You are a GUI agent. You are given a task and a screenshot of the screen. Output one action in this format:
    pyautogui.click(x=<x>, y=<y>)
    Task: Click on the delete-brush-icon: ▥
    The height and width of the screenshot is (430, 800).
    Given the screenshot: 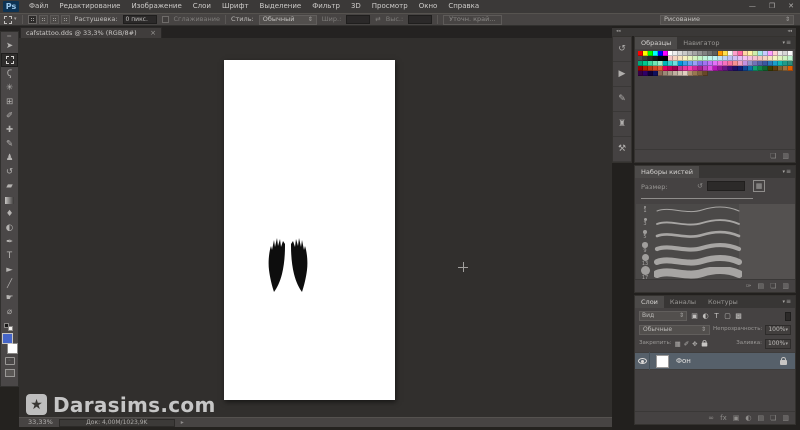 What is the action you would take?
    pyautogui.click(x=785, y=286)
    